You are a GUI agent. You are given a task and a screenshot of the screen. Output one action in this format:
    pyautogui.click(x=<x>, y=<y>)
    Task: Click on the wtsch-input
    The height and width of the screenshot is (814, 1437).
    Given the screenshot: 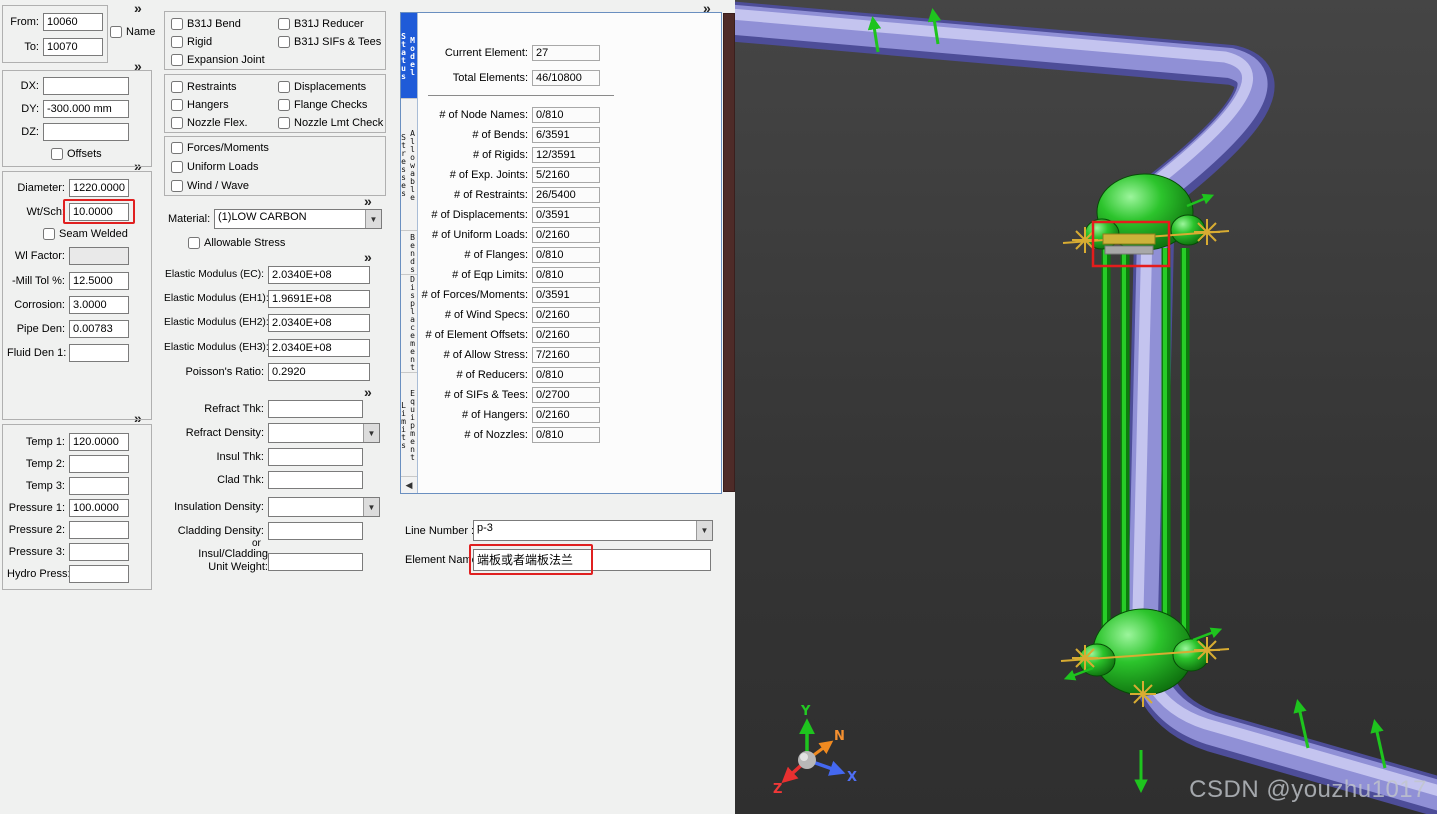 What is the action you would take?
    pyautogui.click(x=99, y=211)
    